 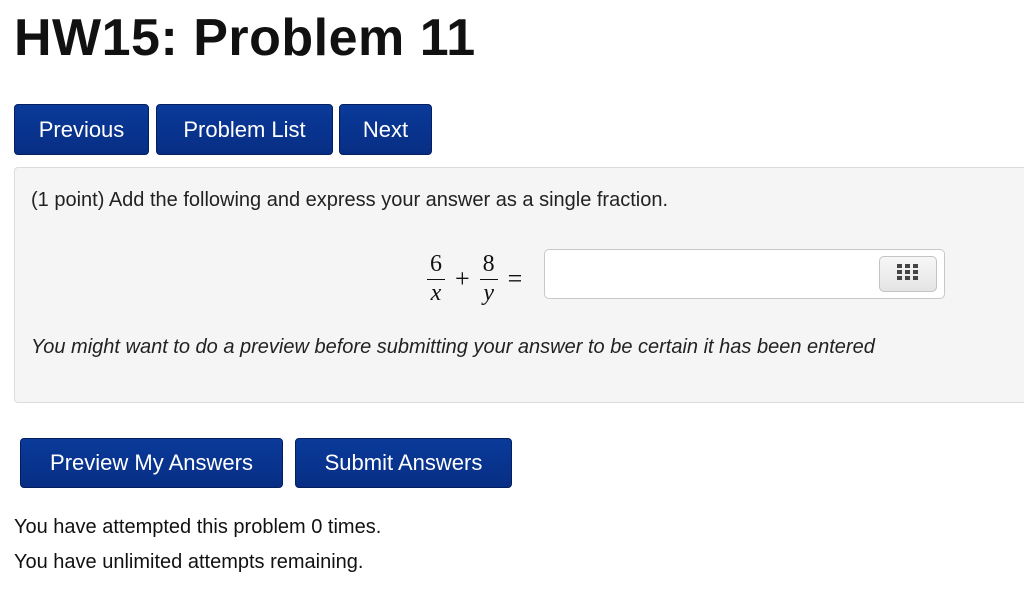 I want to click on equation-editor-button, so click(x=908, y=274).